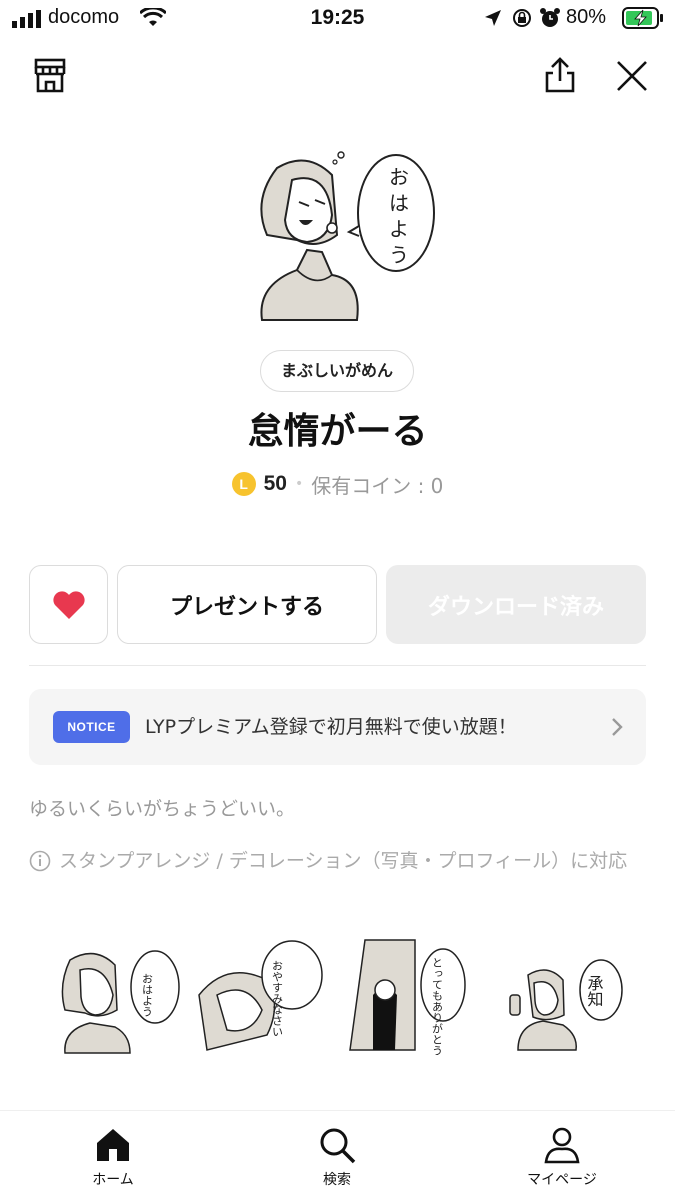  Describe the element at coordinates (343, 861) in the screenshot. I see `feature-info-text: スタンプアレンジ / デコレーション（写真・プロフィール）に対応` at that location.